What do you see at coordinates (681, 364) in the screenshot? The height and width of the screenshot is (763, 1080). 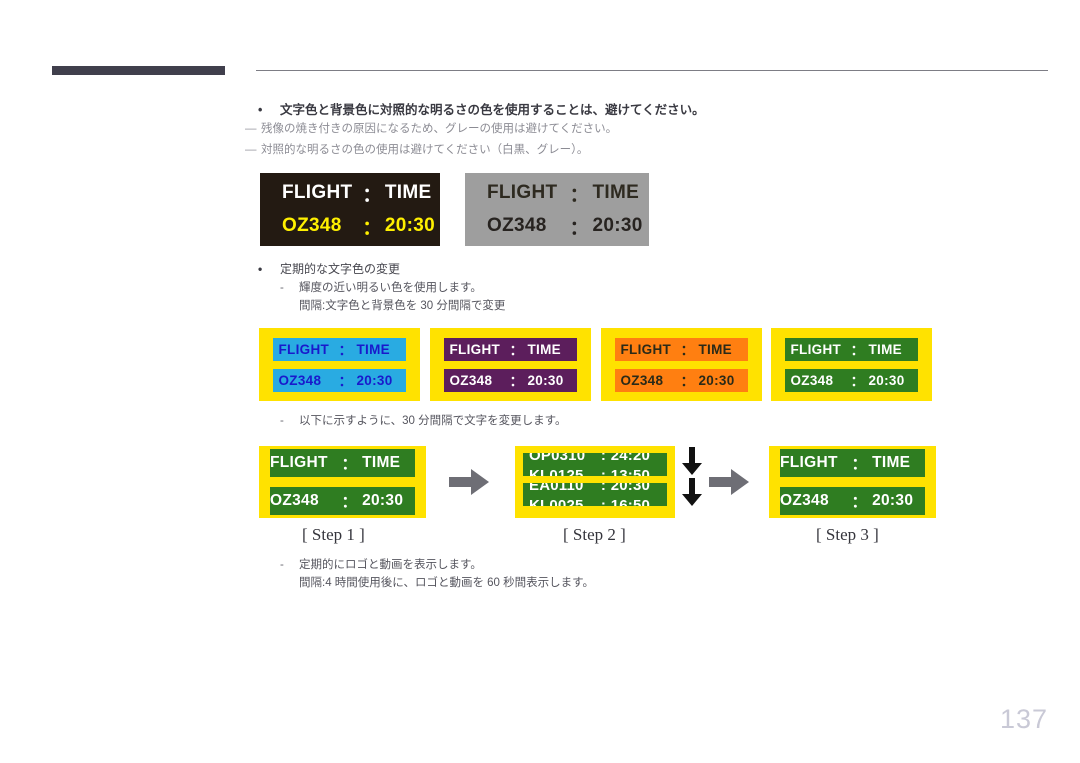 I see `display-panel-orange-dark: FLIGHT ： TIME OZ348 ： 20:30` at bounding box center [681, 364].